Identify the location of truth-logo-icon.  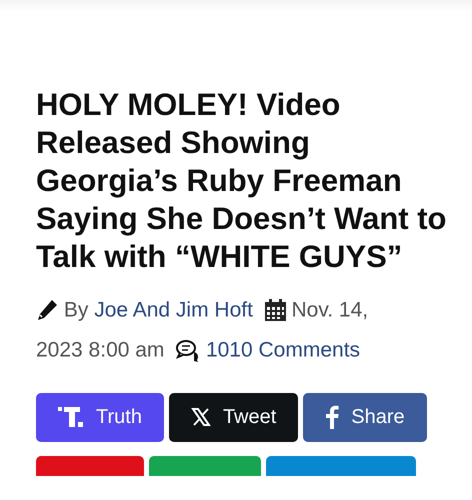
(71, 417).